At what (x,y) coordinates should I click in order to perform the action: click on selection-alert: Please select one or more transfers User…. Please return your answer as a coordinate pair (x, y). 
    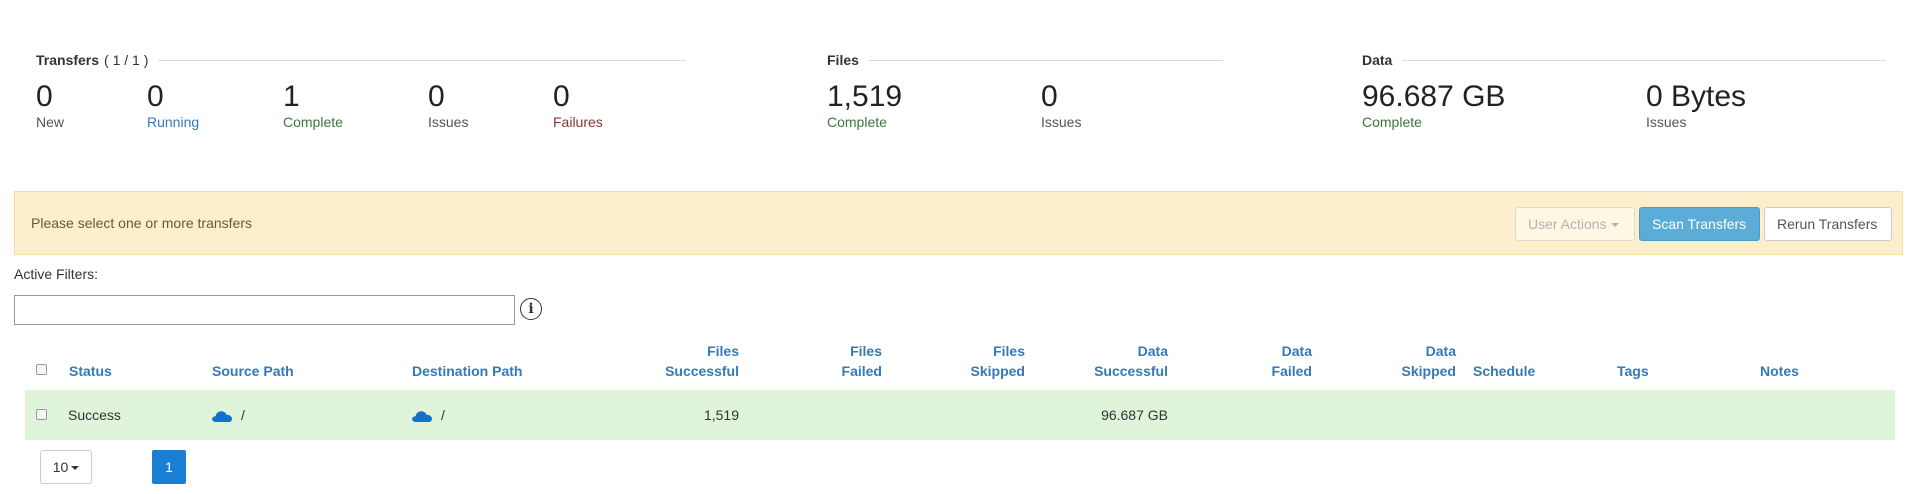
    Looking at the image, I should click on (958, 223).